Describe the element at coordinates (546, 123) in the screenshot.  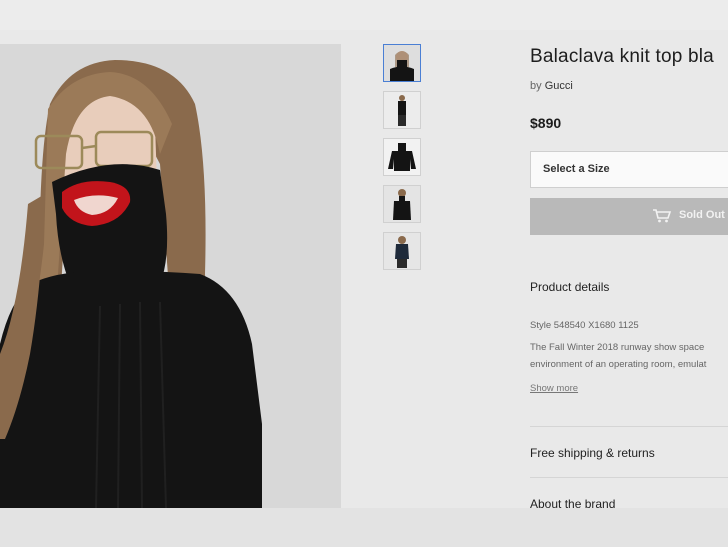
I see `product-price: $890` at that location.